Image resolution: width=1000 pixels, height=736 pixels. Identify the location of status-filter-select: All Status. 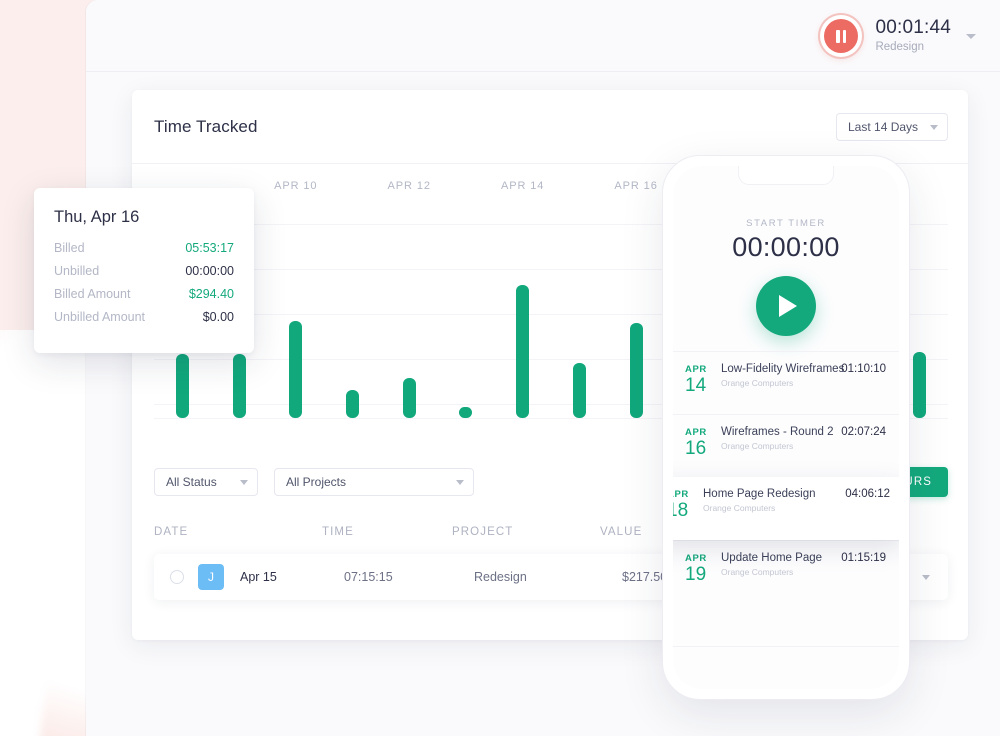
(206, 482).